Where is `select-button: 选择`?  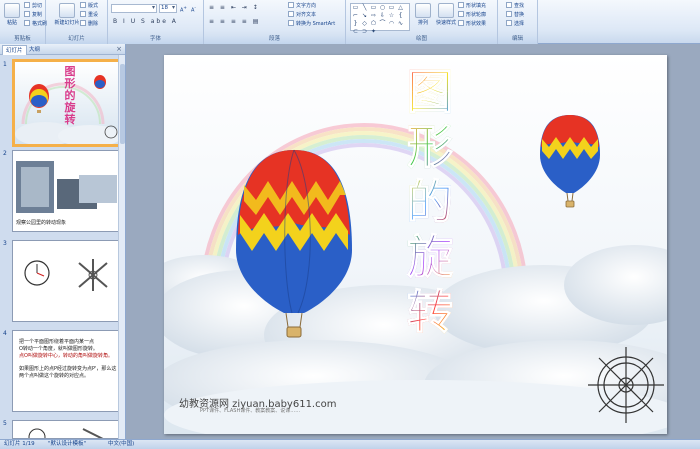
select-button: 选择 is located at coordinates (515, 24).